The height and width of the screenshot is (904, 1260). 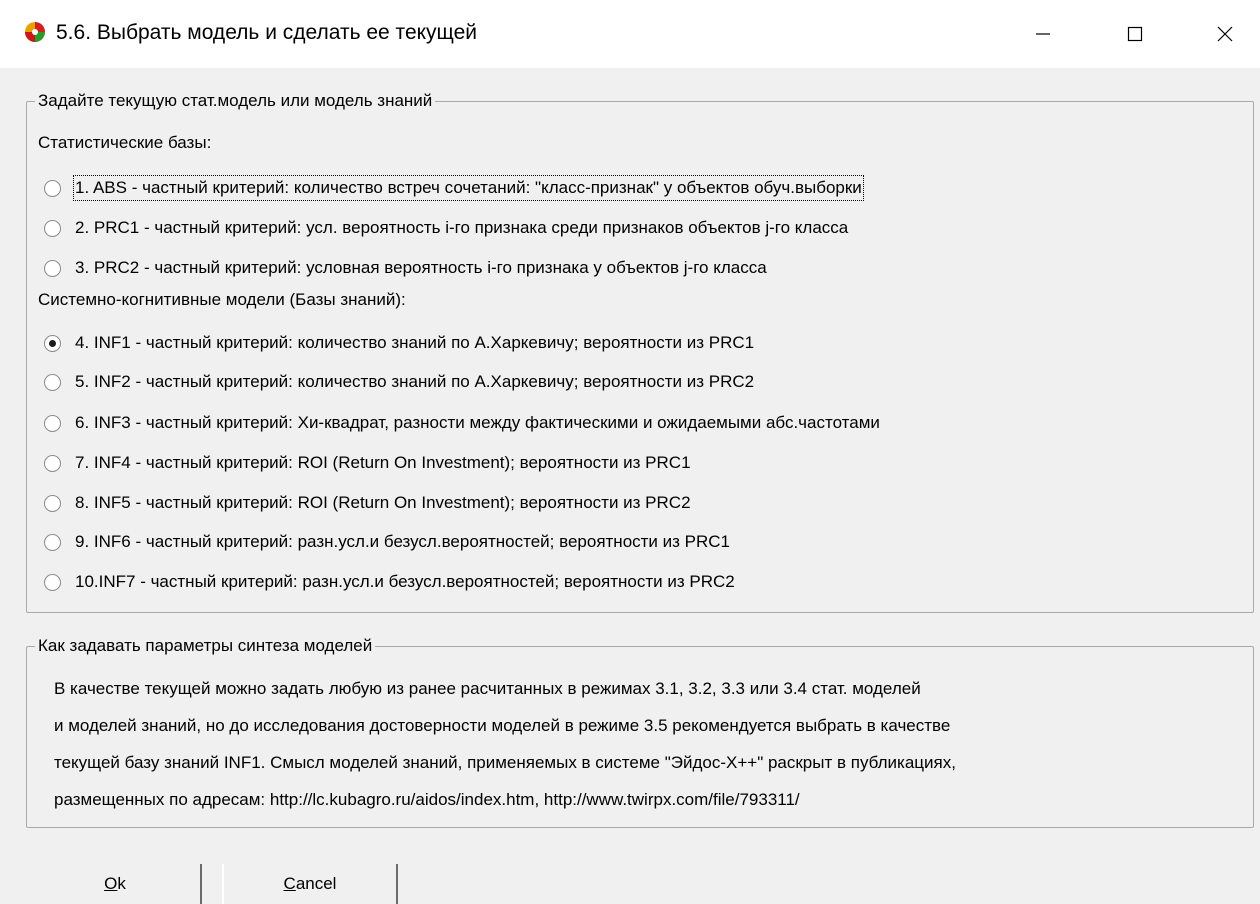 I want to click on cancel-button: Cancel, so click(x=310, y=884).